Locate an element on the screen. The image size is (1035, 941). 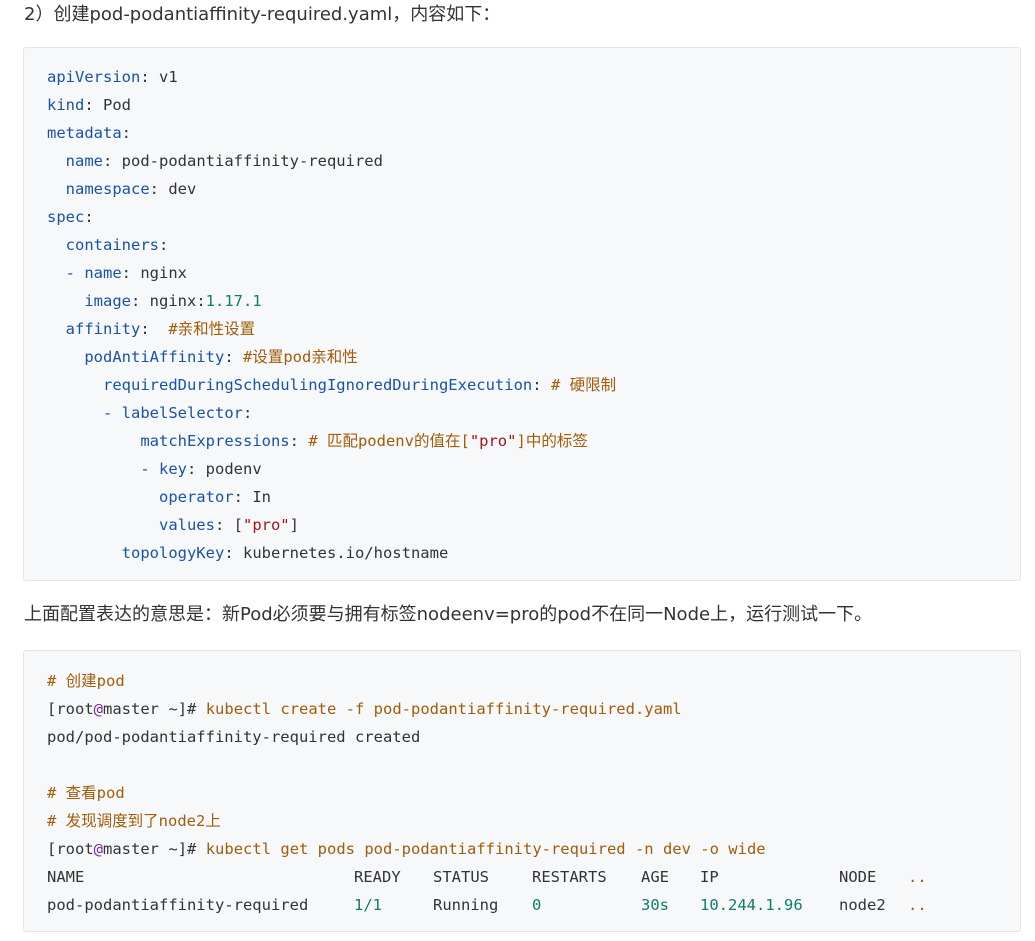
yaml-value: nginx: is located at coordinates (177, 301).